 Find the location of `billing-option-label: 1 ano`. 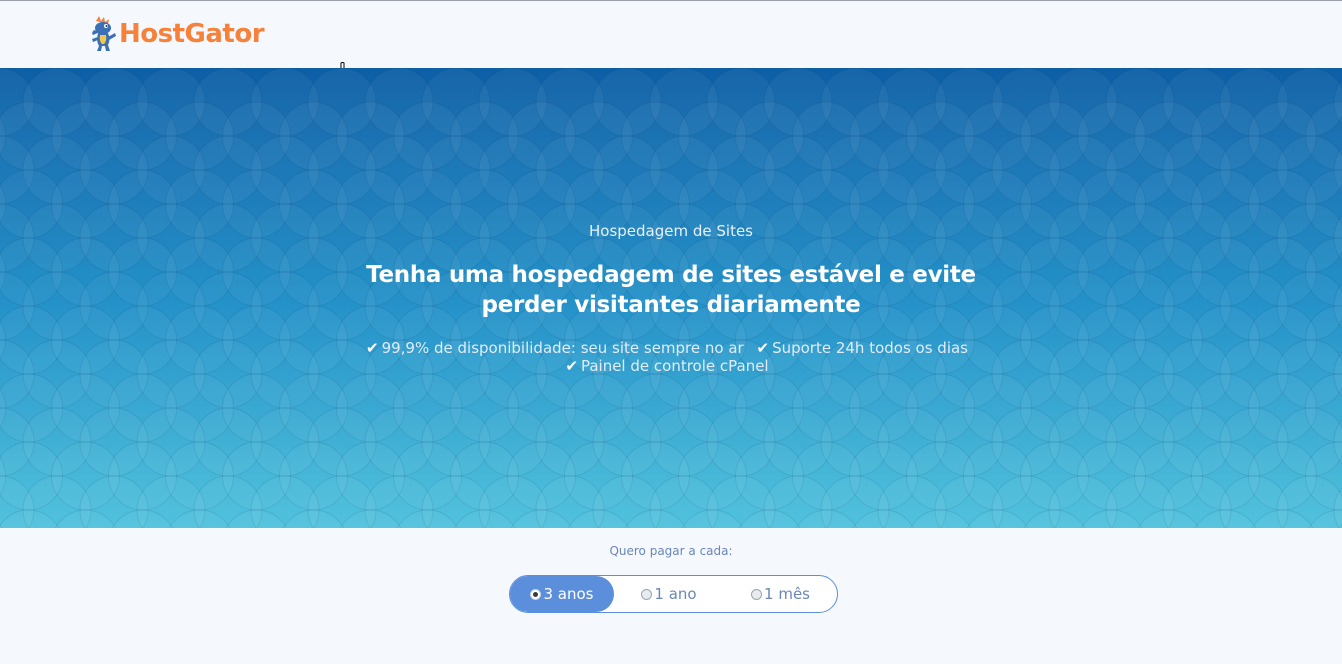

billing-option-label: 1 ano is located at coordinates (675, 594).